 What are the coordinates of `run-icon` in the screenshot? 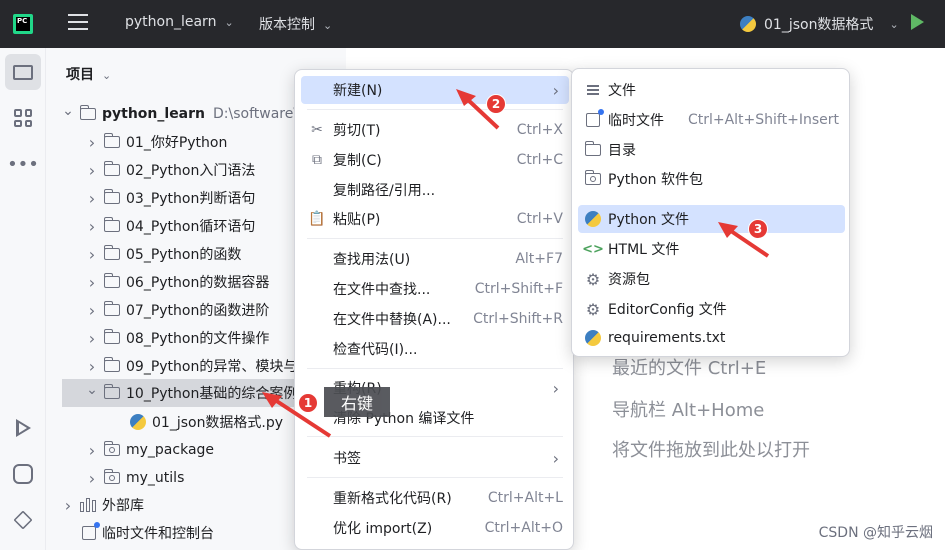 It's located at (23, 428).